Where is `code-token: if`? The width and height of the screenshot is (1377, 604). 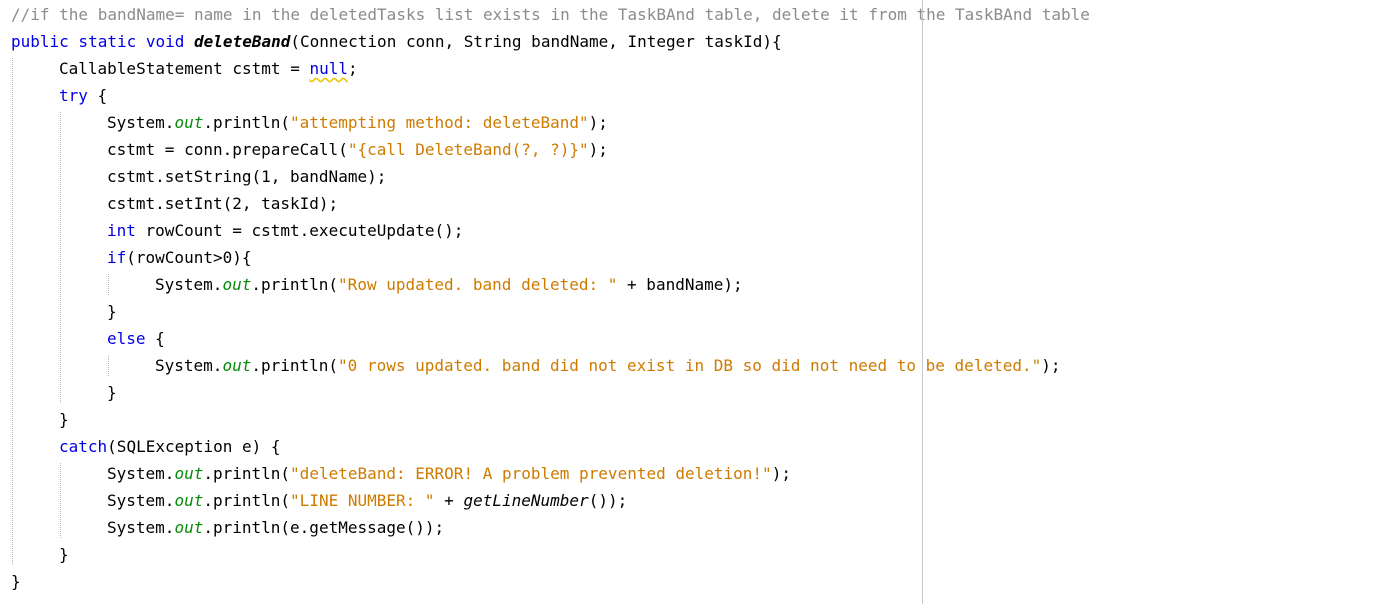 code-token: if is located at coordinates (117, 257).